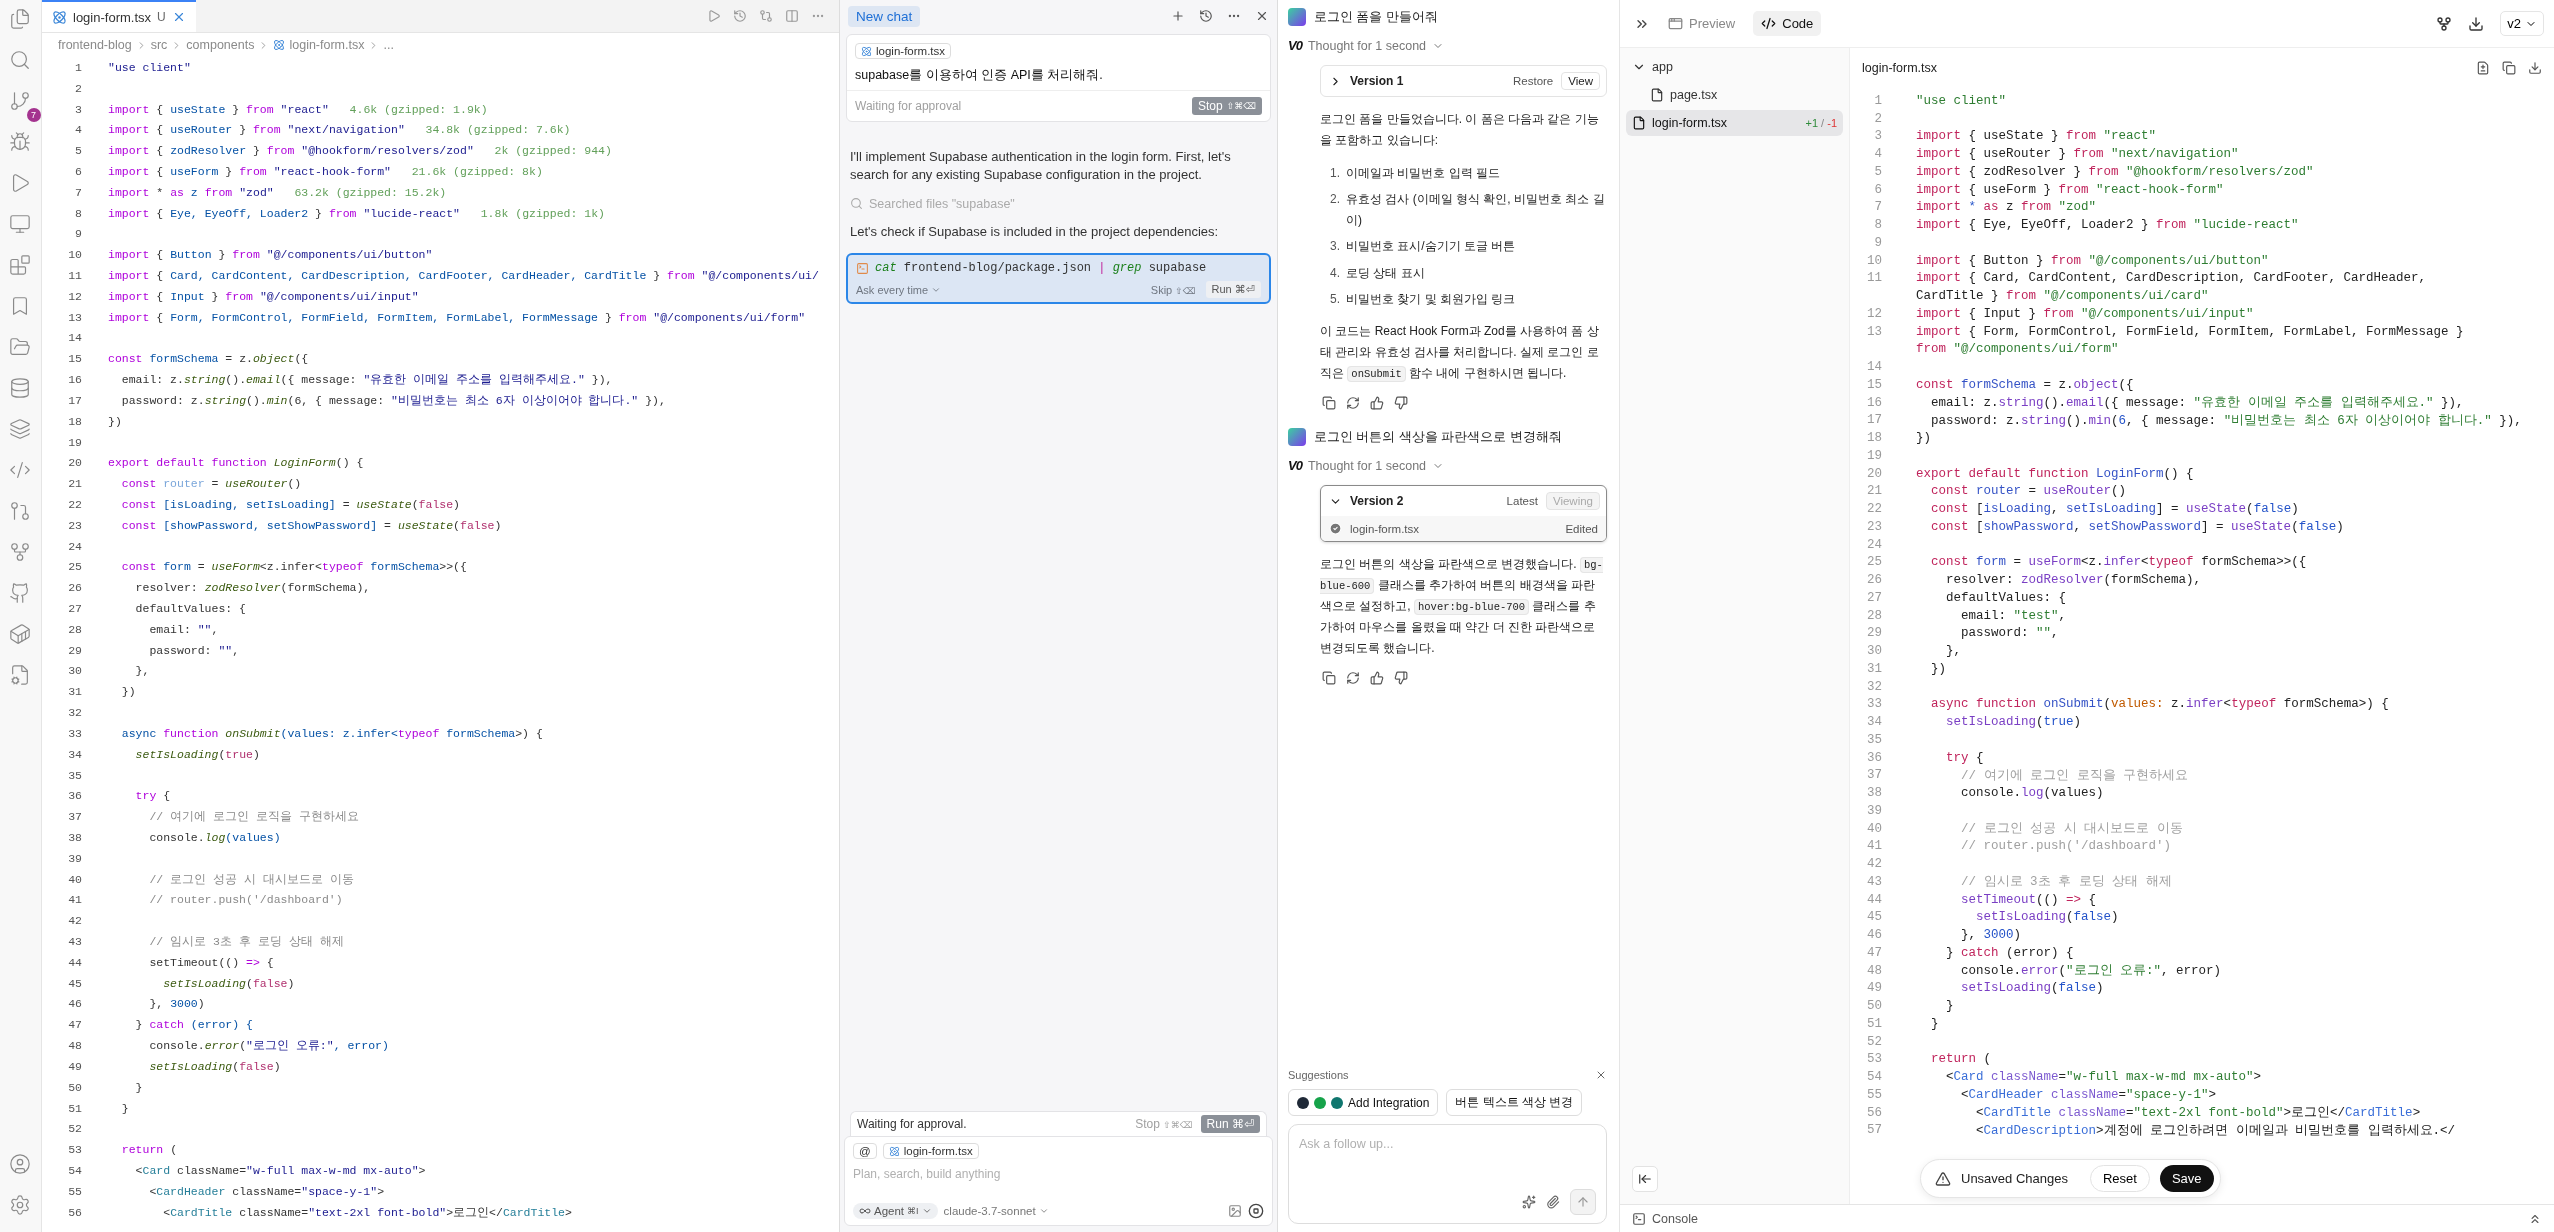 The height and width of the screenshot is (1232, 2554). I want to click on bug-icon, so click(19, 142).